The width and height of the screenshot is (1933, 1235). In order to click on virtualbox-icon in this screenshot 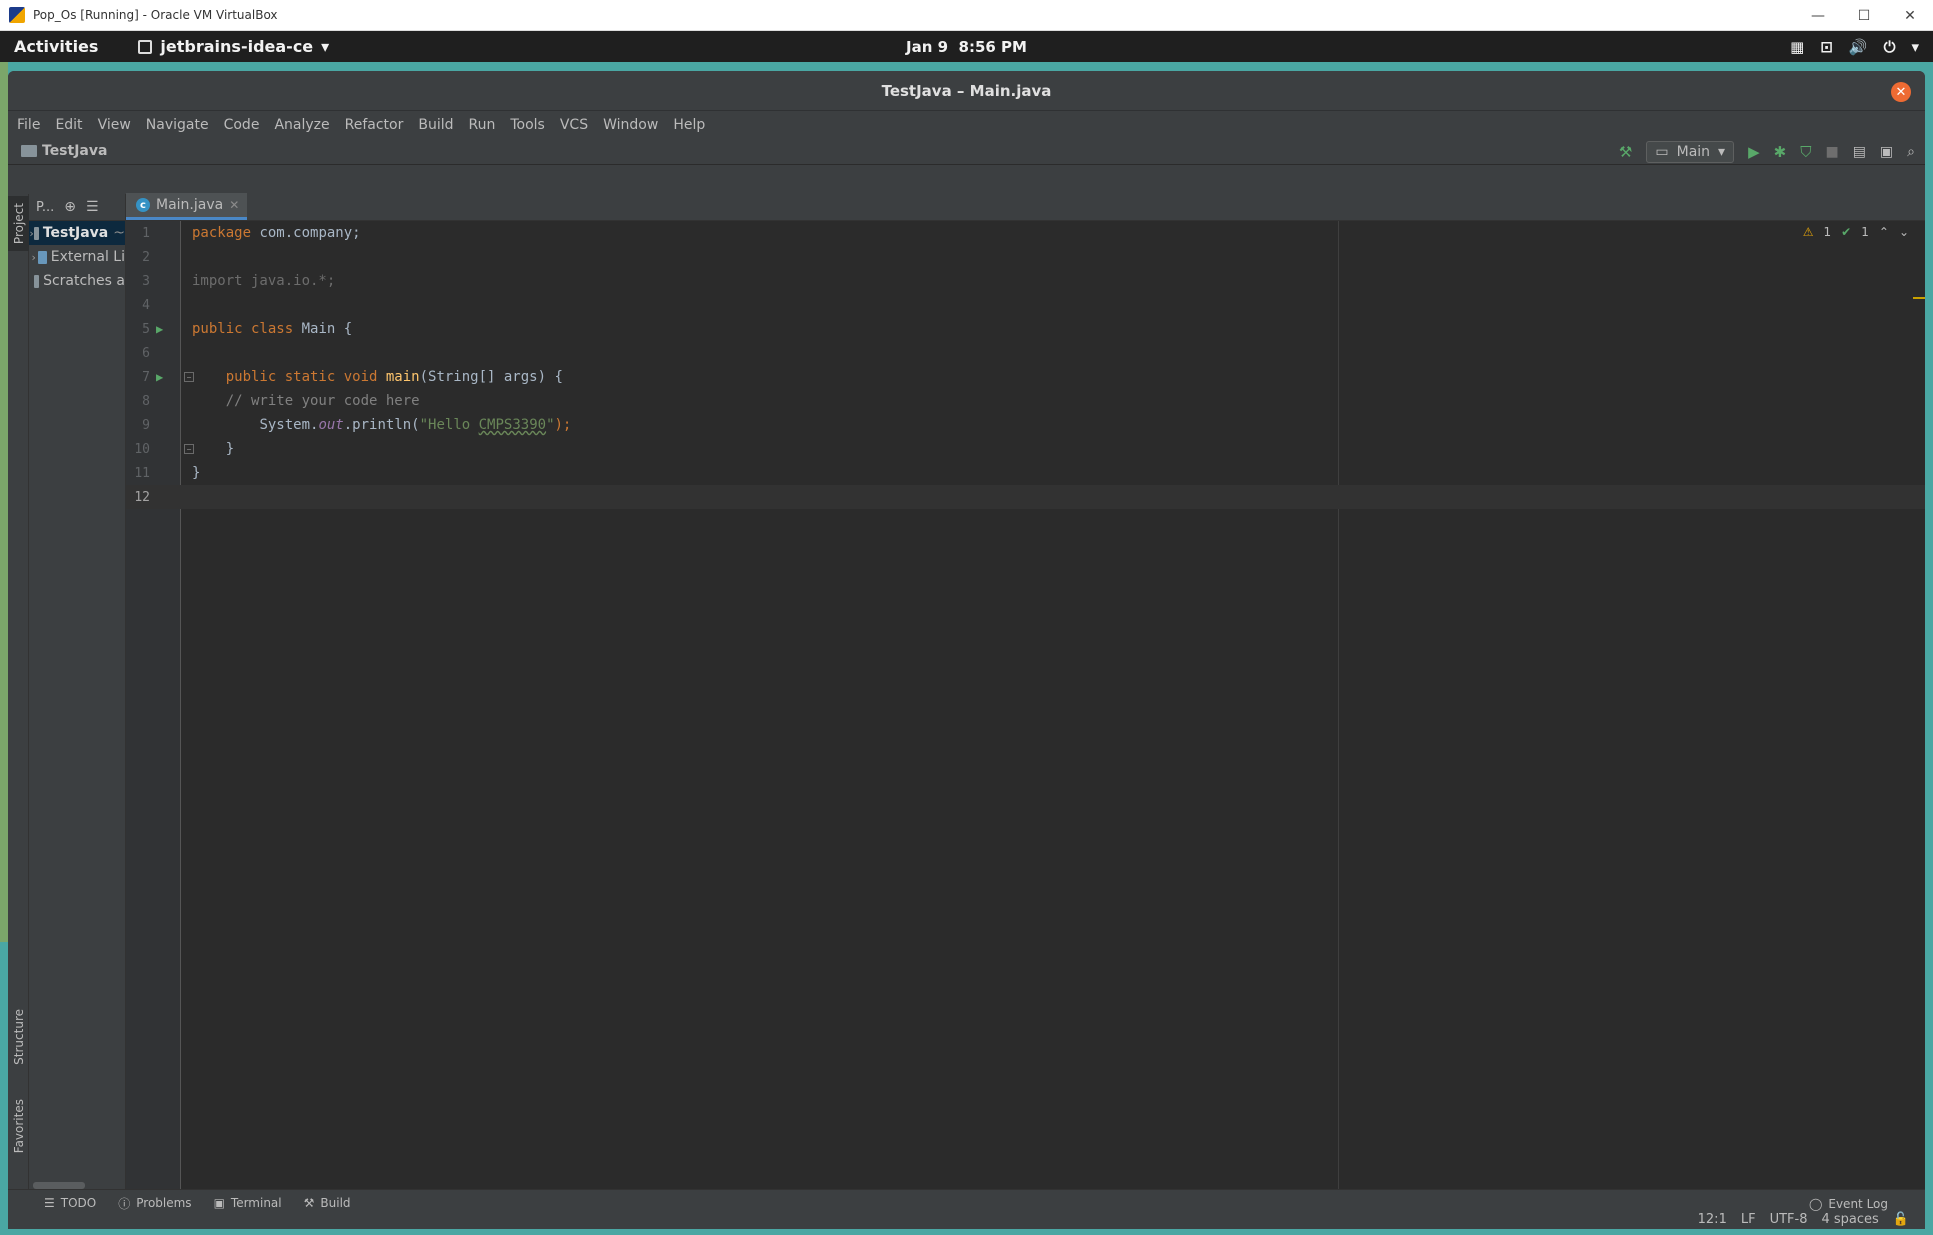, I will do `click(17, 15)`.